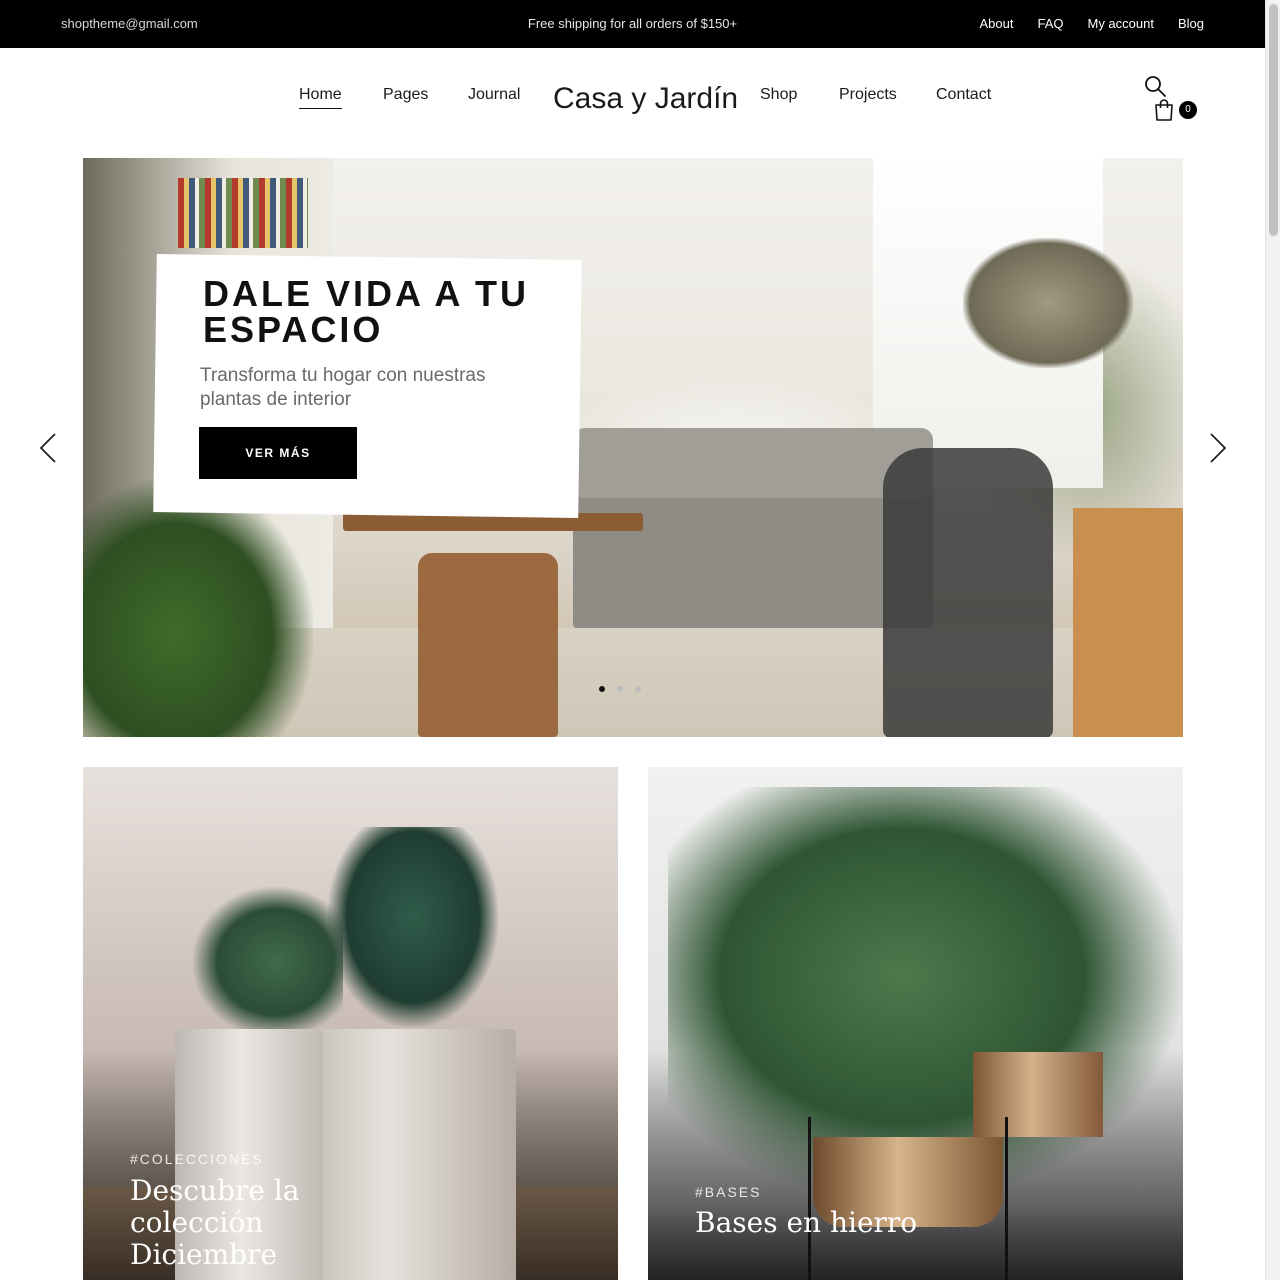 The width and height of the screenshot is (1280, 1280). What do you see at coordinates (413, 927) in the screenshot?
I see `cactus-graphic` at bounding box center [413, 927].